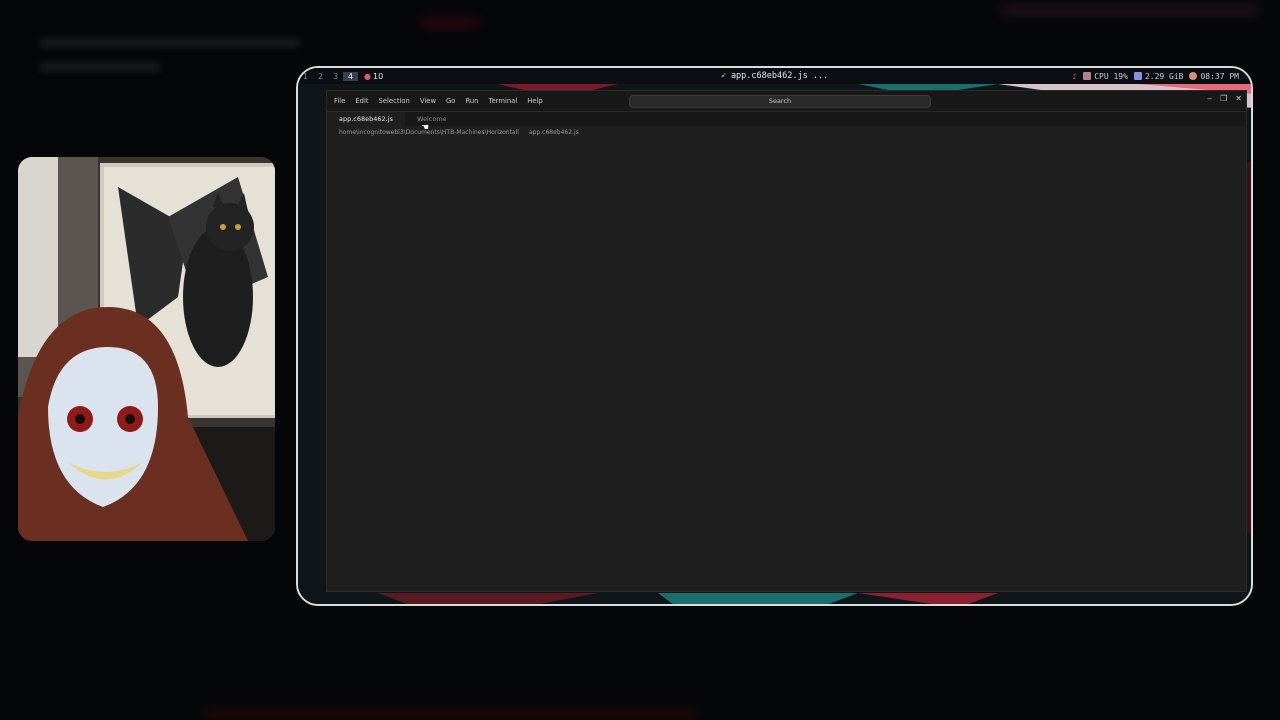 The image size is (1280, 720). I want to click on notification-badge: ● 10, so click(373, 76).